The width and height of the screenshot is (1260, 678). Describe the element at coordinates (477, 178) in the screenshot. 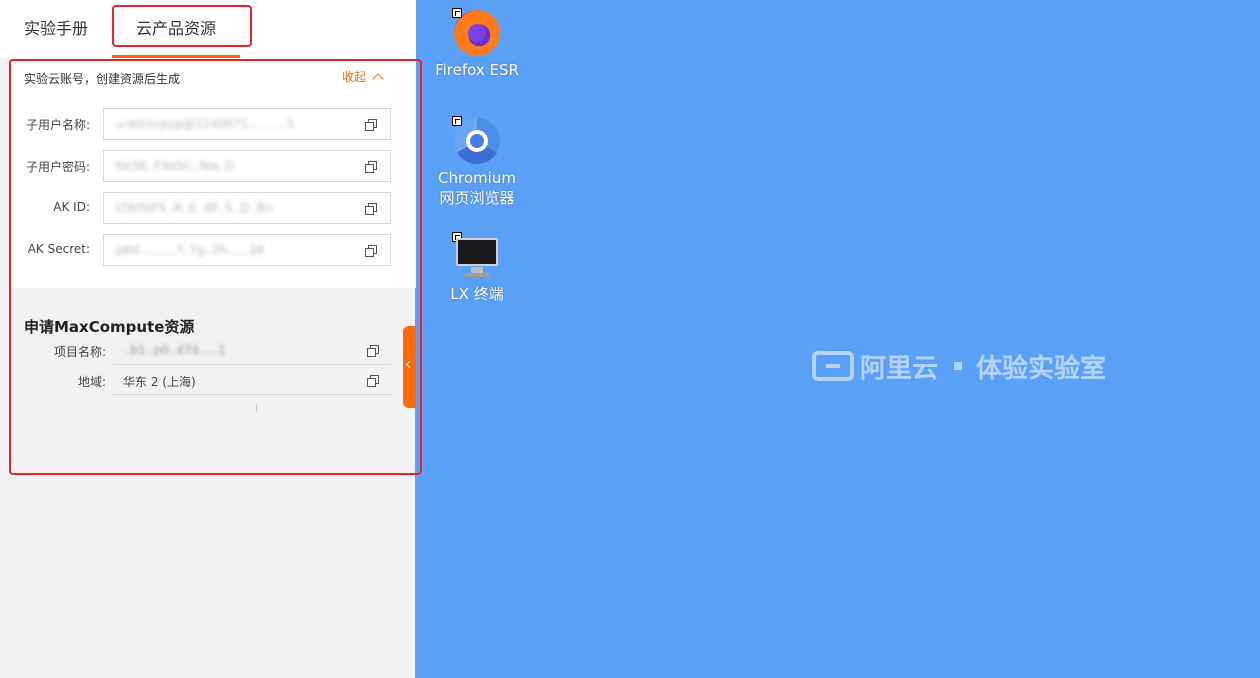

I see `desktop-icon-label-line1: Chromium` at that location.